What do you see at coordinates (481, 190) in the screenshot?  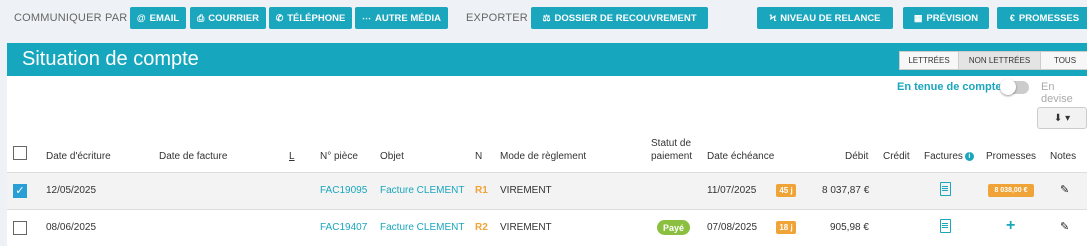 I see `row-relance-level: R1` at bounding box center [481, 190].